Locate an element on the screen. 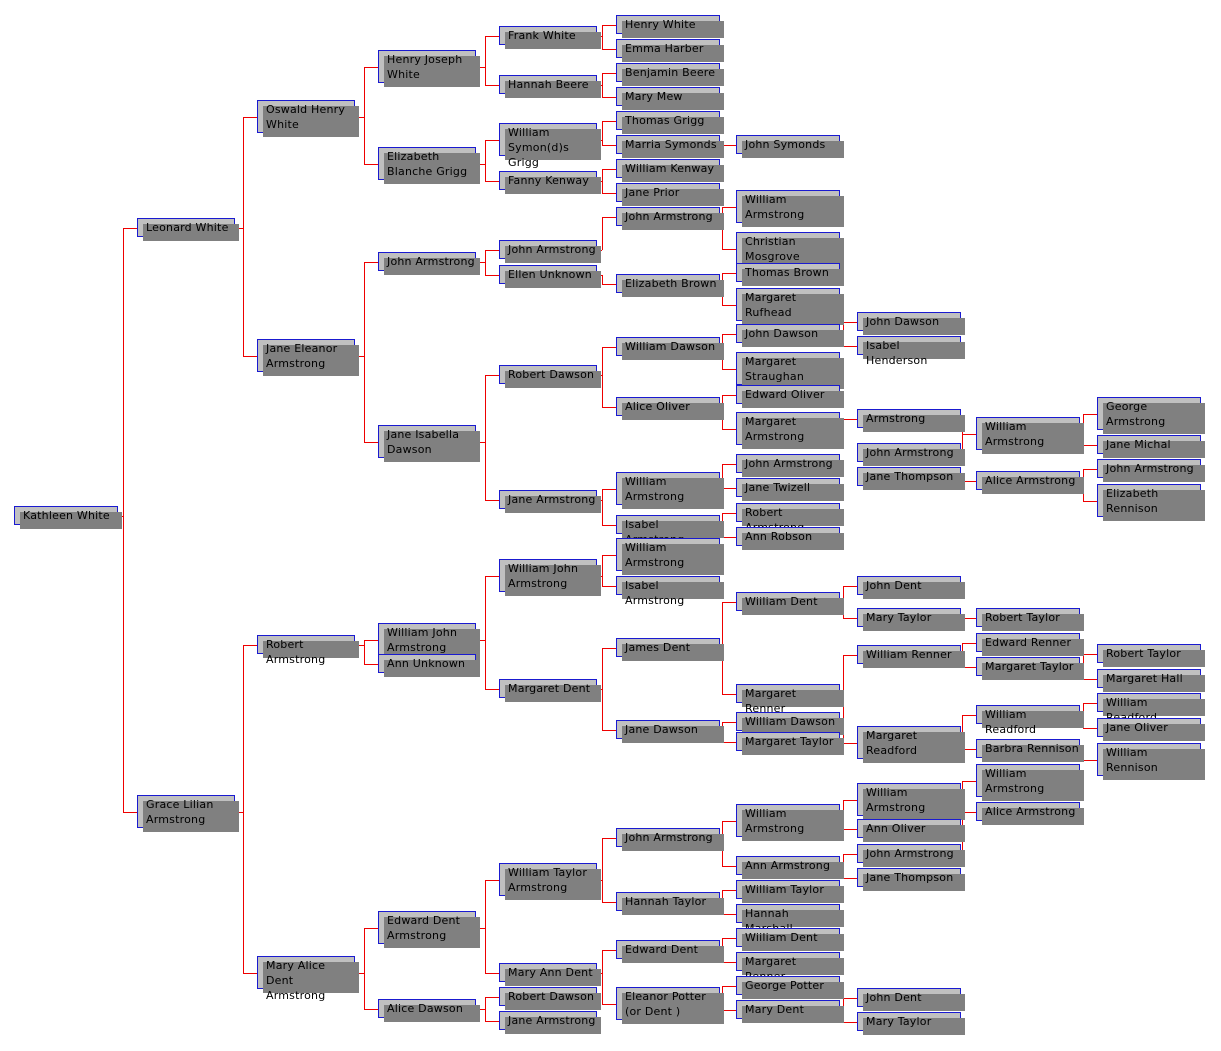  person-node: George Potter is located at coordinates (790, 987).